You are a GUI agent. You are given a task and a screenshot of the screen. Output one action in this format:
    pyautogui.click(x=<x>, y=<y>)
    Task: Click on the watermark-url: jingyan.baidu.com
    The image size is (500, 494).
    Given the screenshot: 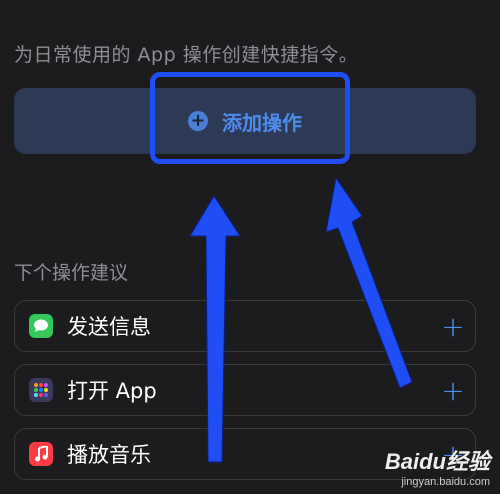 What is the action you would take?
    pyautogui.click(x=445, y=482)
    